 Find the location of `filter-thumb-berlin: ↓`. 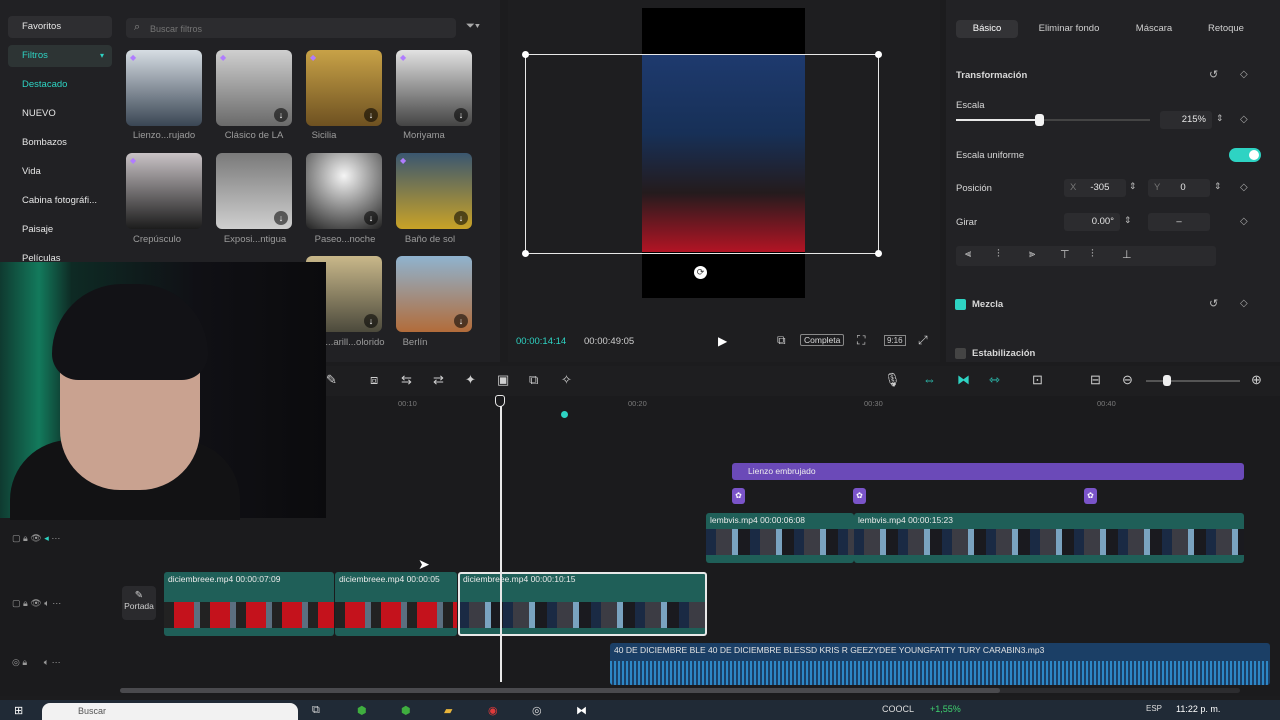

filter-thumb-berlin: ↓ is located at coordinates (434, 294).